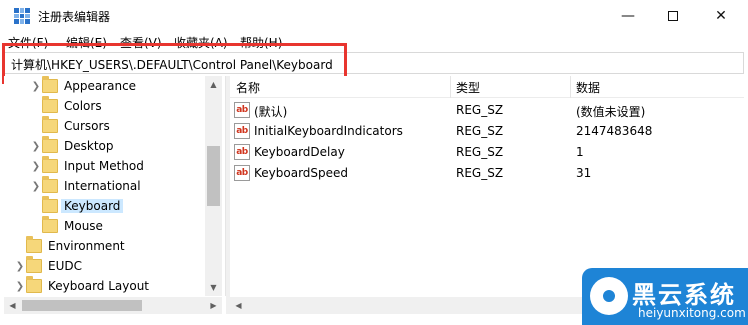 Image resolution: width=748 pixels, height=325 pixels. Describe the element at coordinates (487, 87) in the screenshot. I see `list-header: 名称 类型 数据` at that location.